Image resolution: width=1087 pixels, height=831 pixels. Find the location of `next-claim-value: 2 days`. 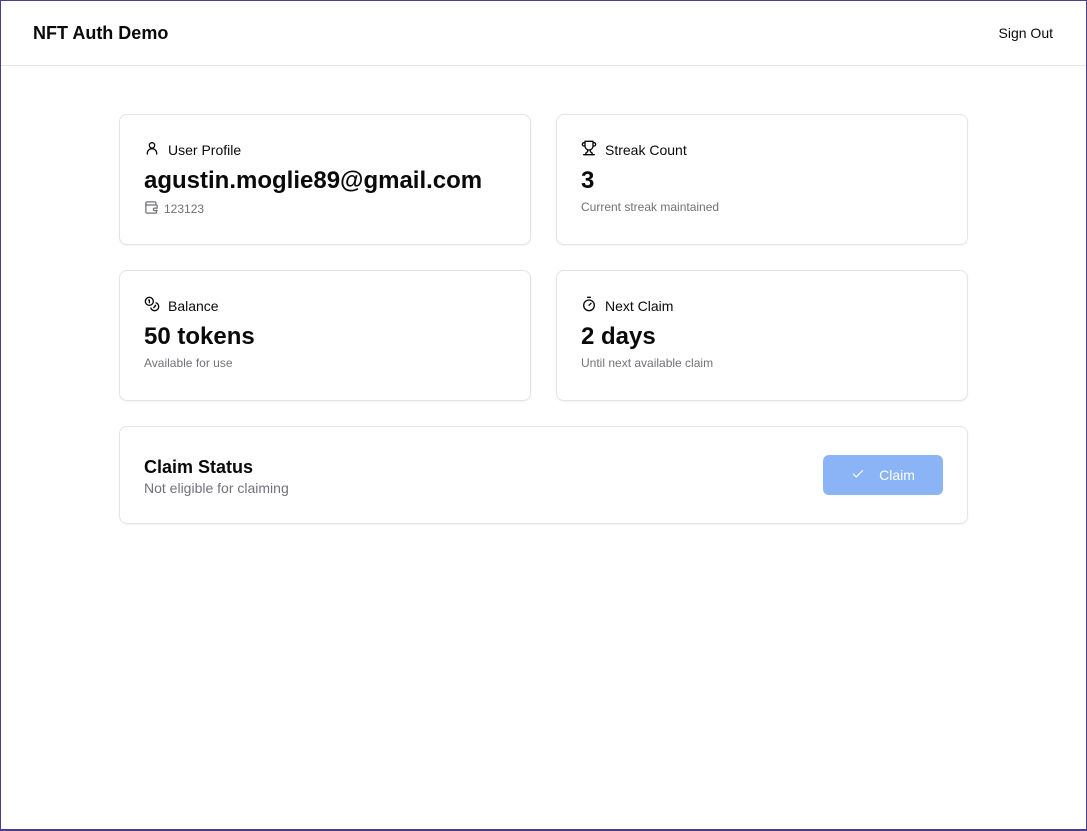

next-claim-value: 2 days is located at coordinates (618, 336).